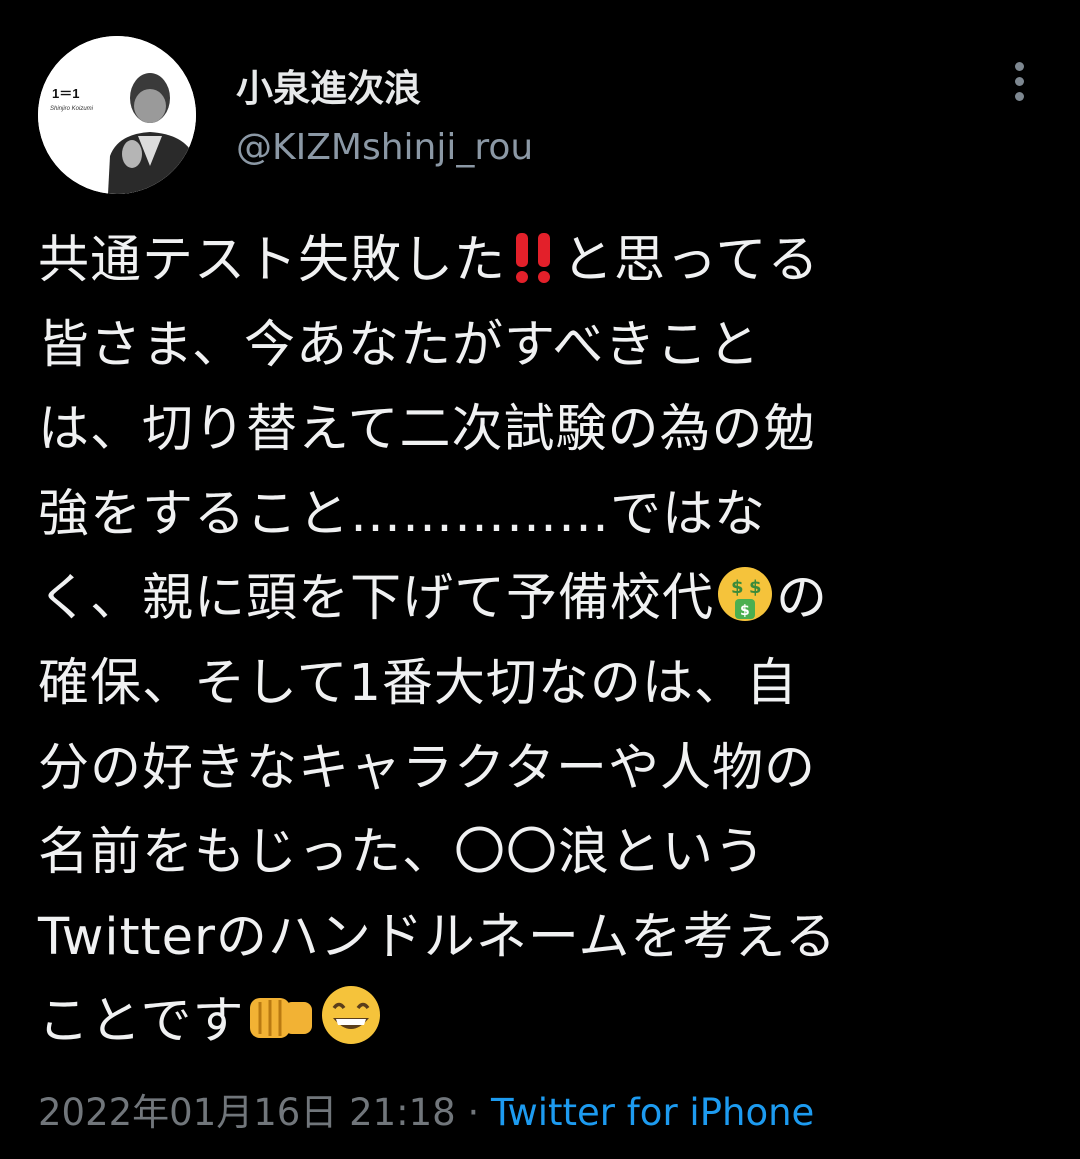 The width and height of the screenshot is (1080, 1159). Describe the element at coordinates (427, 768) in the screenshot. I see `tweet-text-segment: 分の好きなキャラクターや人物の` at that location.